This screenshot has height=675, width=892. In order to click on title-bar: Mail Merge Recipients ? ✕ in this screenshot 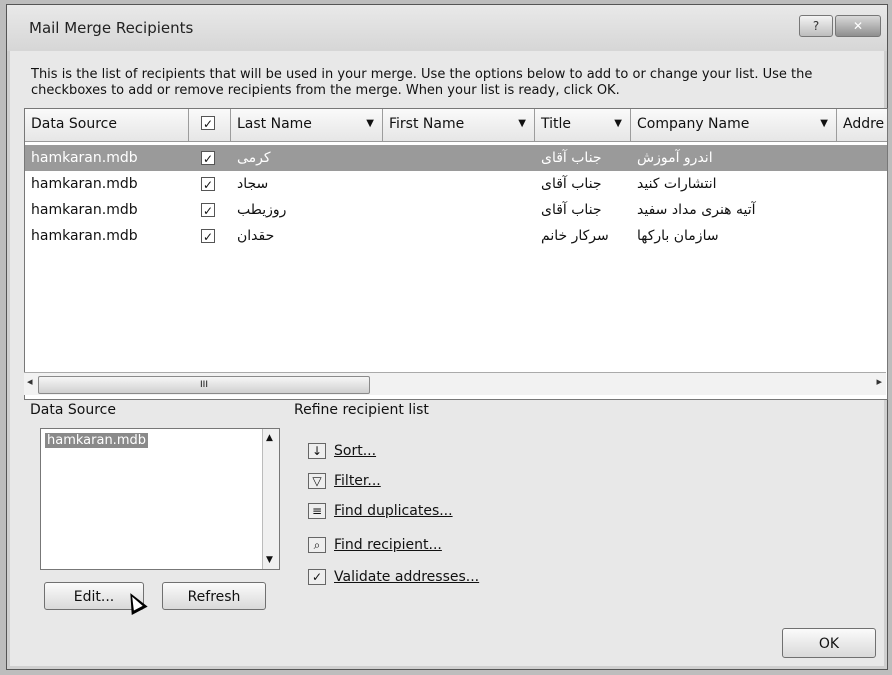, I will do `click(447, 28)`.